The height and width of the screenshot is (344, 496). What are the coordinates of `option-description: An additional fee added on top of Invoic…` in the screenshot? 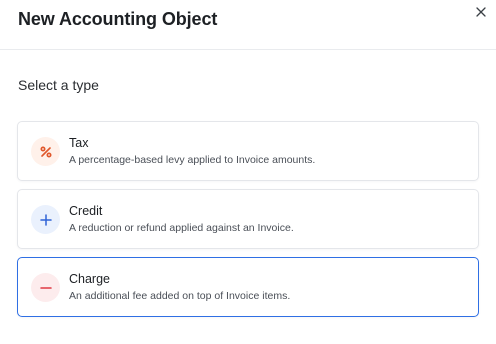 It's located at (180, 296).